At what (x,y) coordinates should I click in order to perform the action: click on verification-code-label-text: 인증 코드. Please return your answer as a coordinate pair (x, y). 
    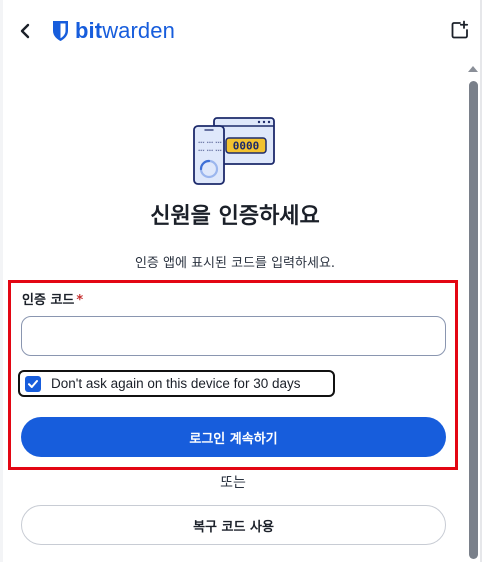
    Looking at the image, I should click on (48, 300).